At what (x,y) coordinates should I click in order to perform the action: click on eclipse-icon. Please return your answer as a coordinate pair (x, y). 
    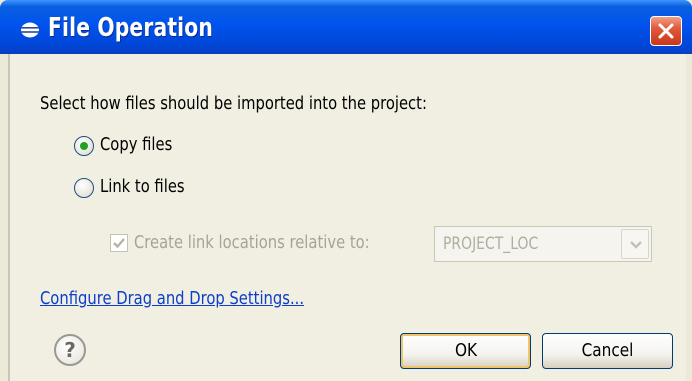
    Looking at the image, I should click on (30, 30).